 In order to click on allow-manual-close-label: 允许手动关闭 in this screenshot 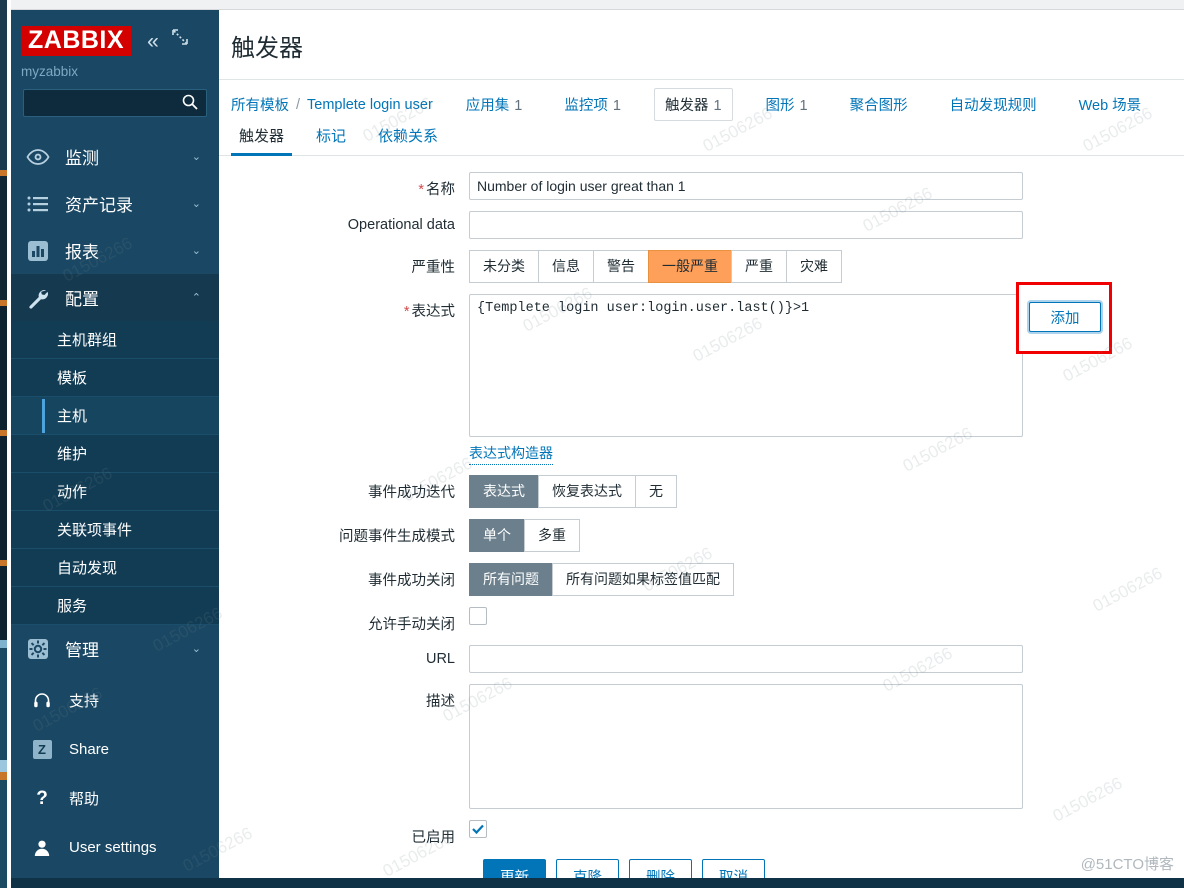, I will do `click(411, 625)`.